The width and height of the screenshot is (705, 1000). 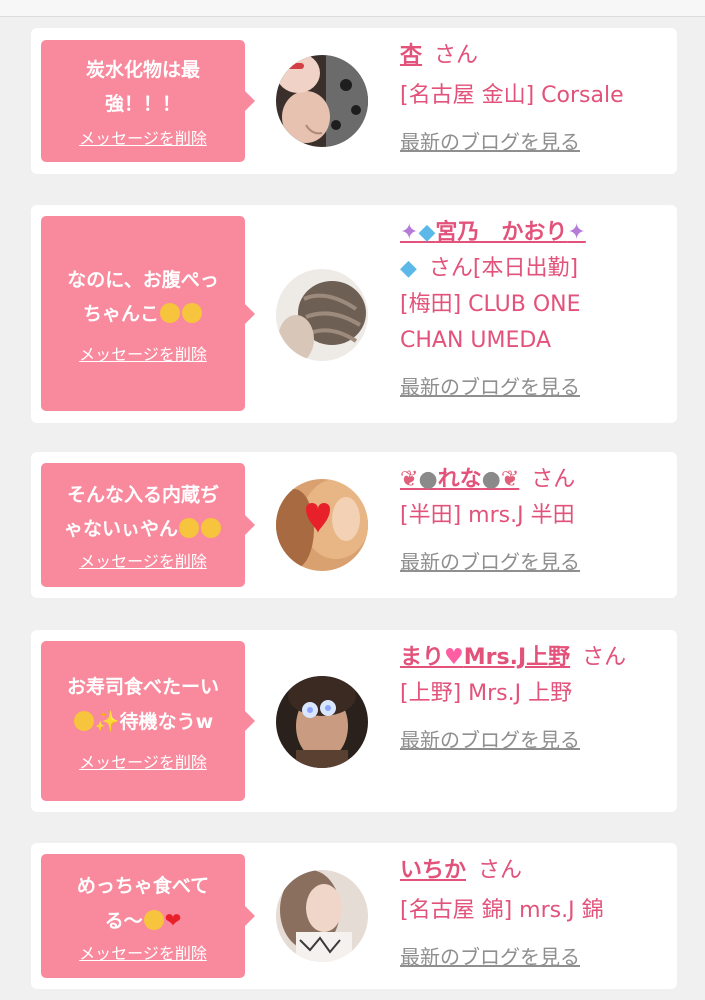 What do you see at coordinates (487, 515) in the screenshot?
I see `shop-label: [半田] mrs.J 半田` at bounding box center [487, 515].